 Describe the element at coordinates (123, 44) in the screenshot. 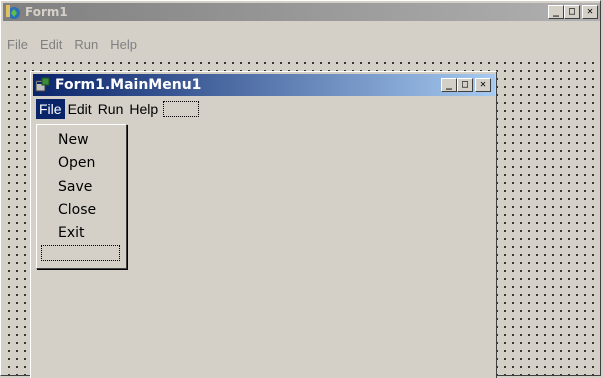

I see `outer-menu-help: Help` at that location.